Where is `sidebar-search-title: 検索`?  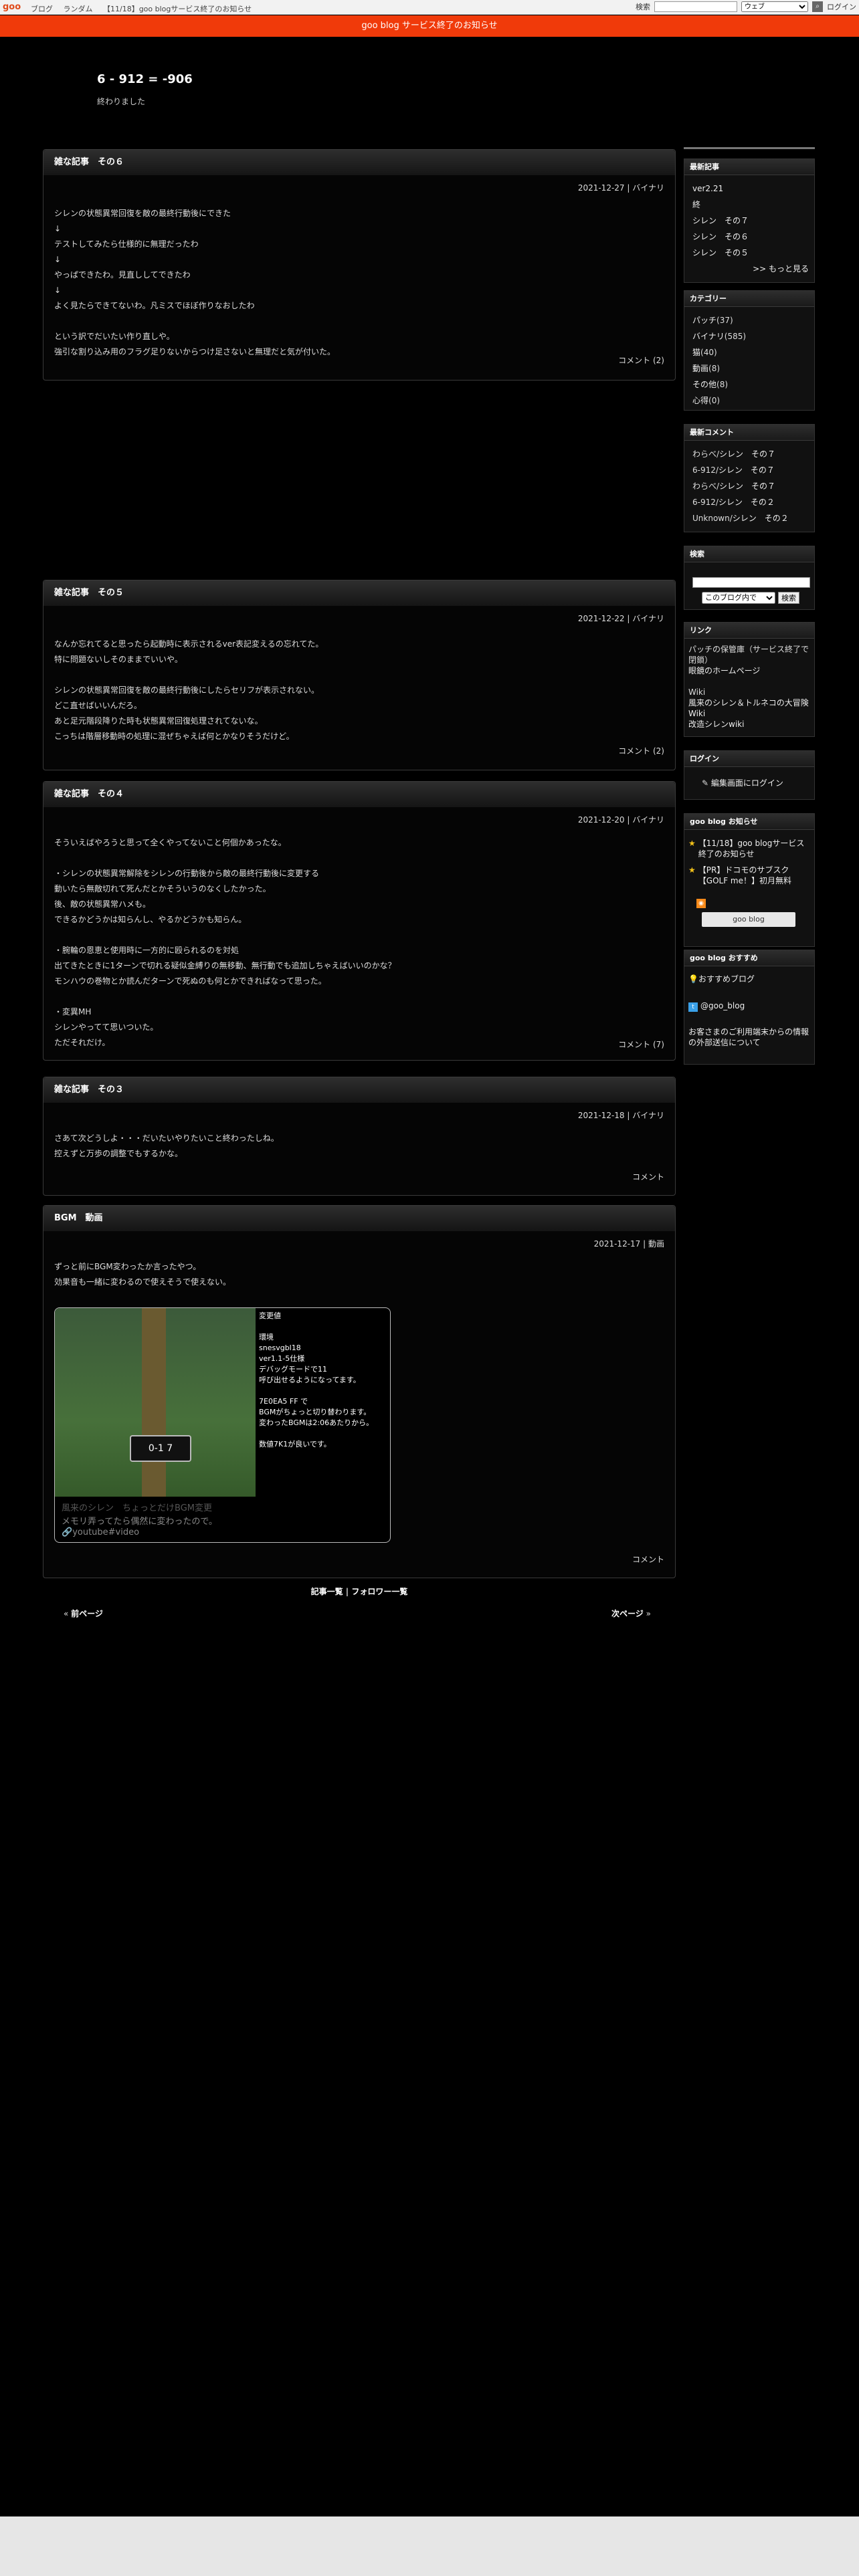
sidebar-search-title: 検索 is located at coordinates (749, 554).